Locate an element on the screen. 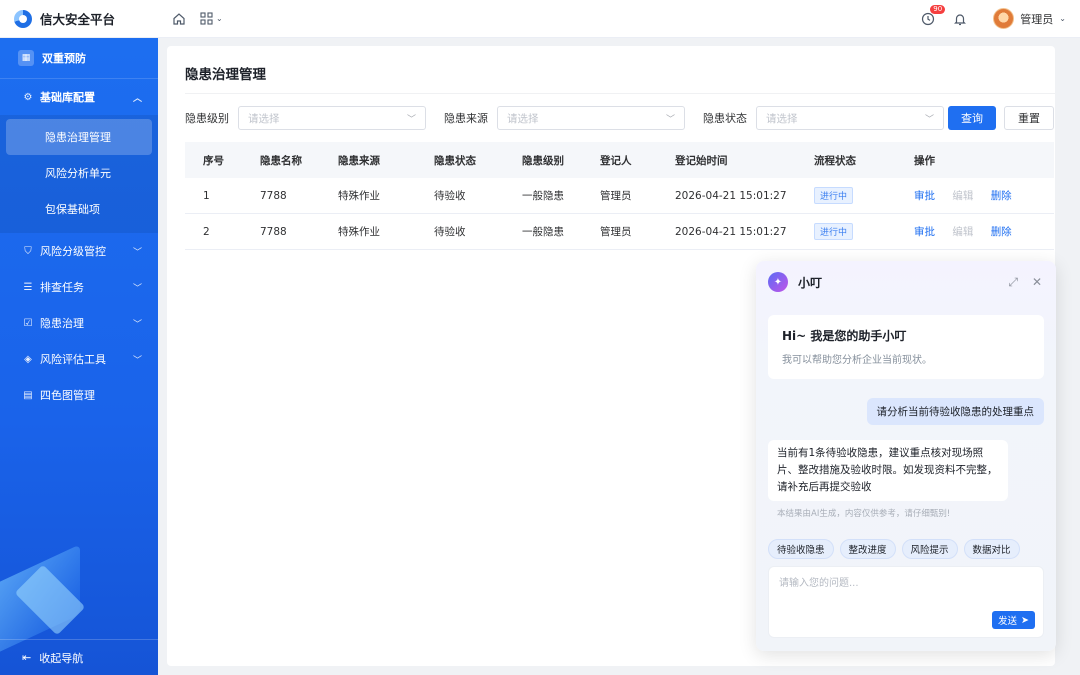 The width and height of the screenshot is (1080, 675). sidebar-item-guarantee: 包保基础项 is located at coordinates (79, 209).